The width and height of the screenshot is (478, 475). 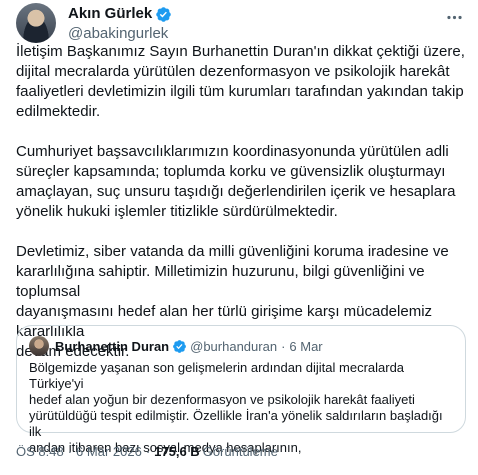 What do you see at coordinates (240, 451) in the screenshot?
I see `views-label: Görüntüleme` at bounding box center [240, 451].